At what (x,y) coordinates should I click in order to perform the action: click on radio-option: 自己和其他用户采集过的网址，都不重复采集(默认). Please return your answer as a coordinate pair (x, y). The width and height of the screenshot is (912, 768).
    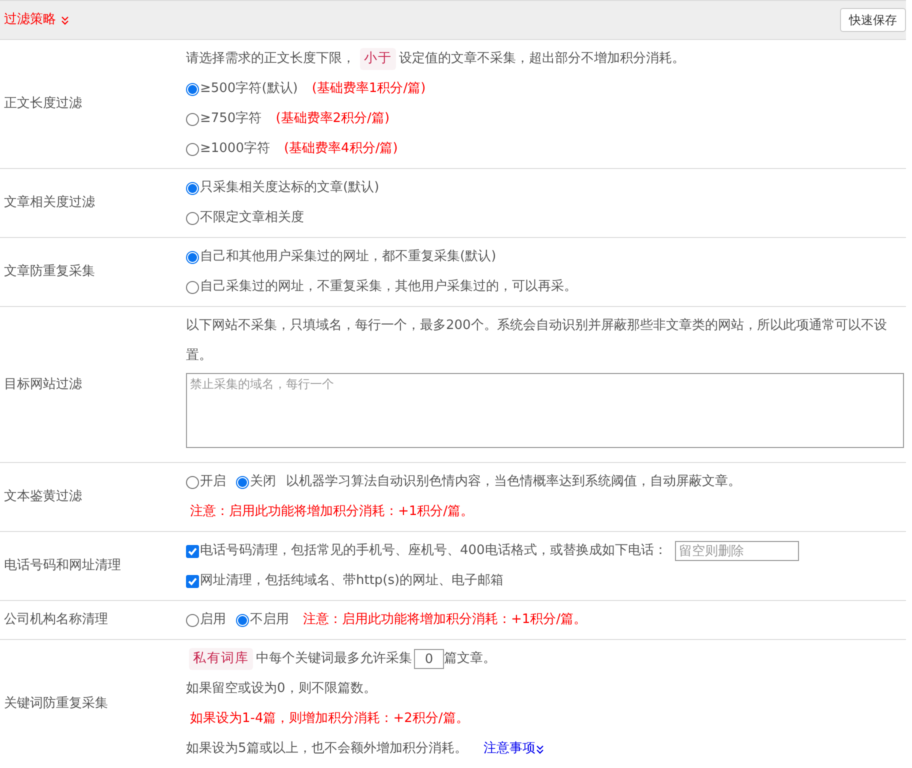
    Looking at the image, I should click on (341, 257).